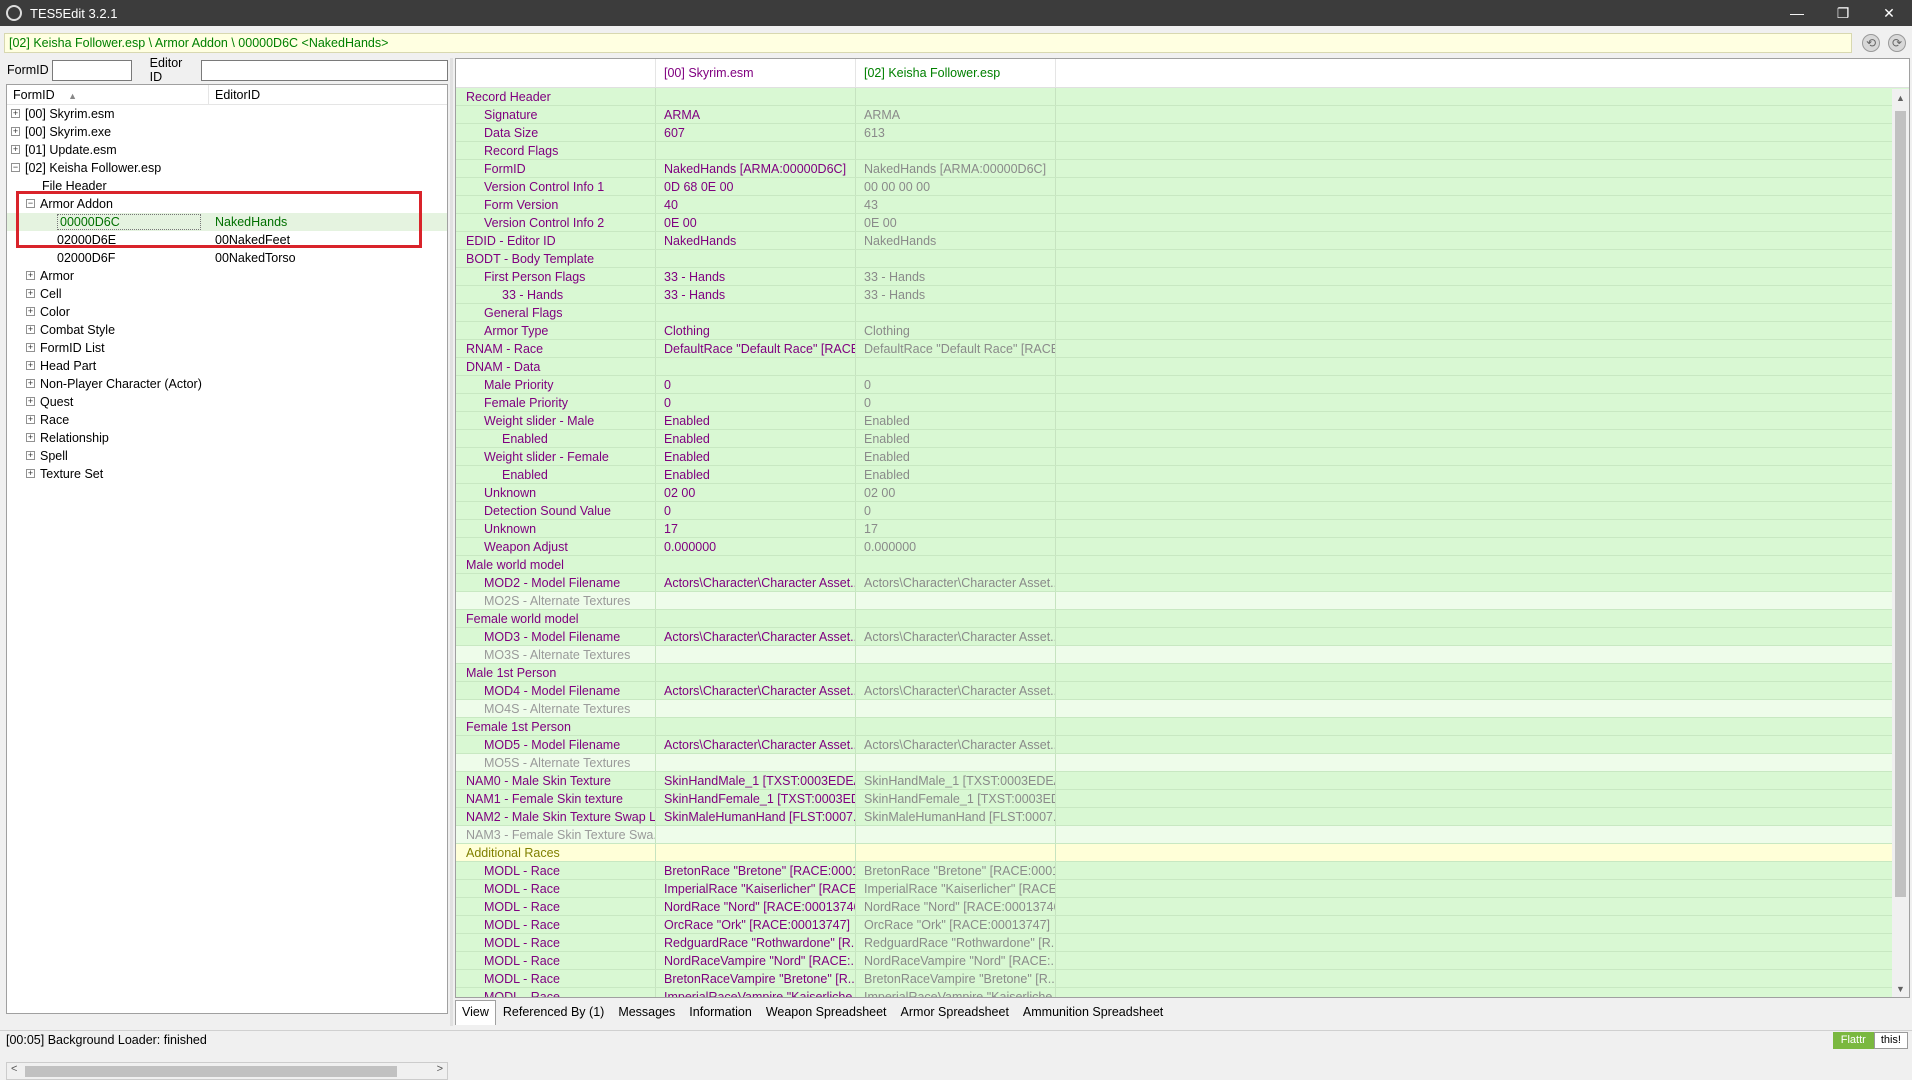  I want to click on tree-row: + Head Part, so click(227, 366).